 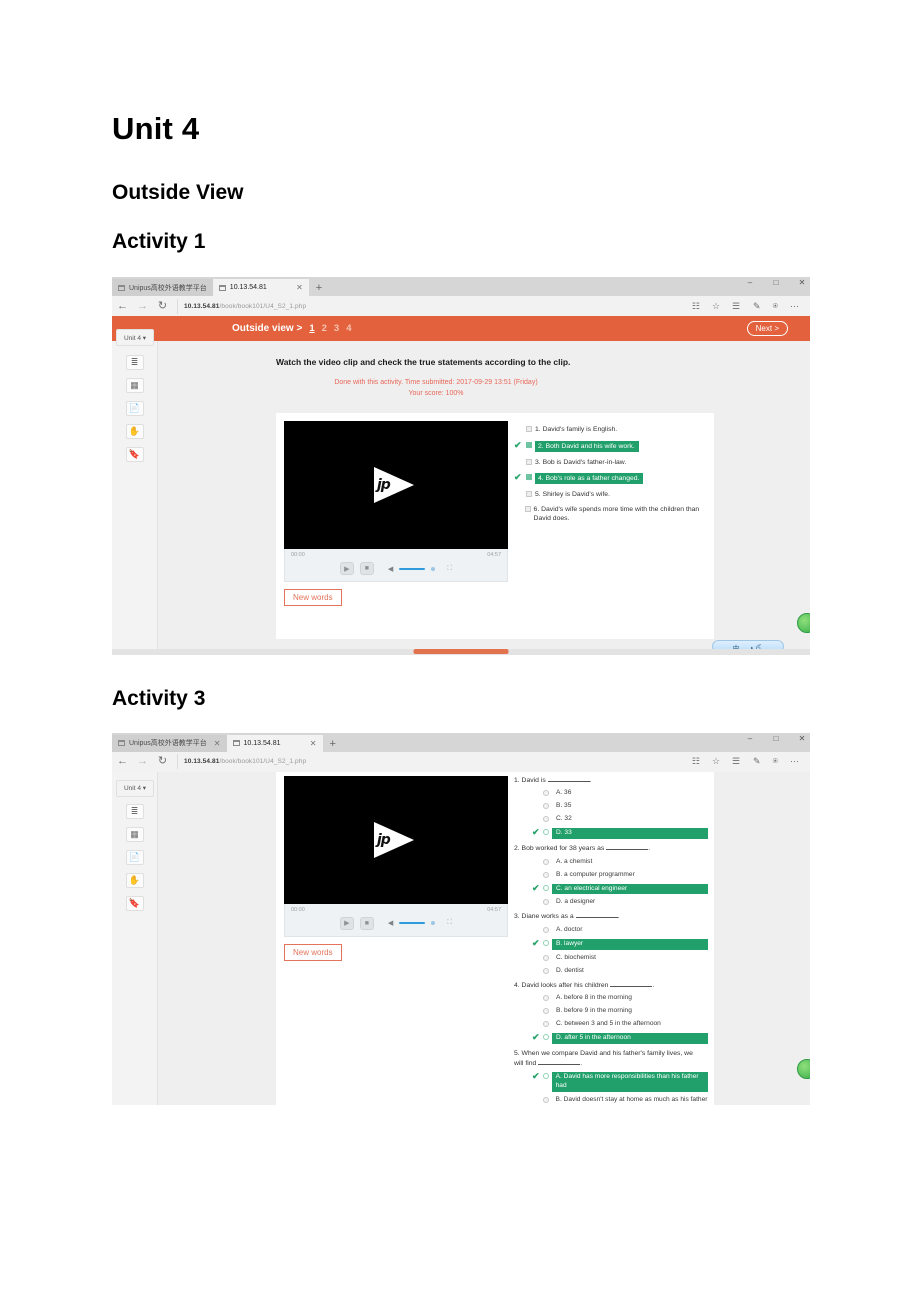 I want to click on reading-view-icon: ☷, so click(x=696, y=306).